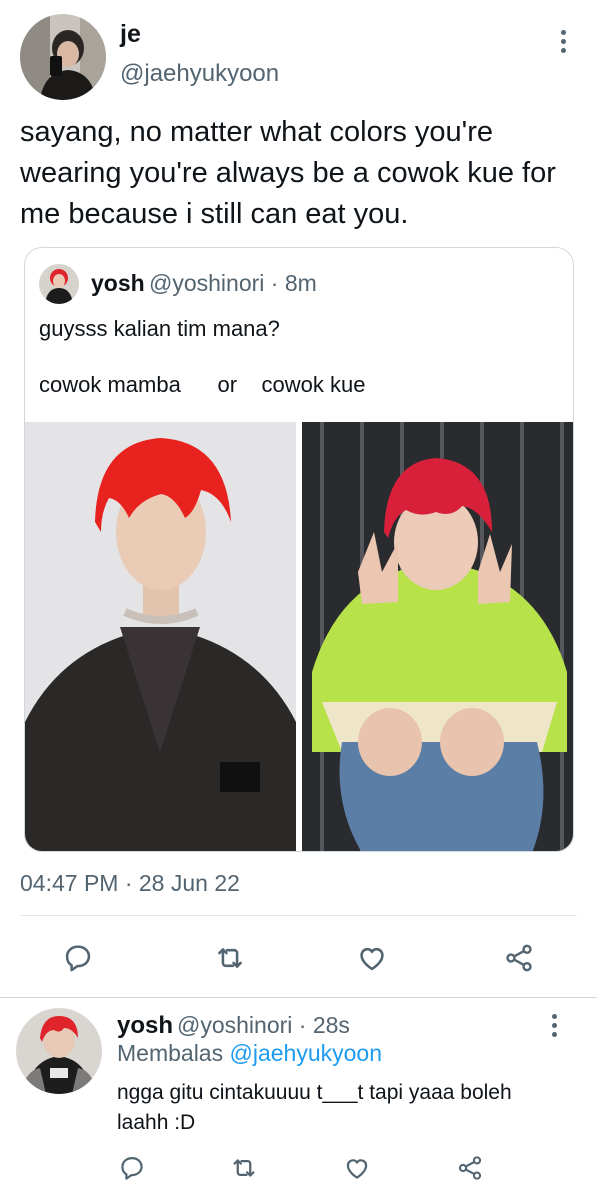 Image resolution: width=597 pixels, height=1200 pixels. Describe the element at coordinates (130, 34) in the screenshot. I see `author-name: je` at that location.